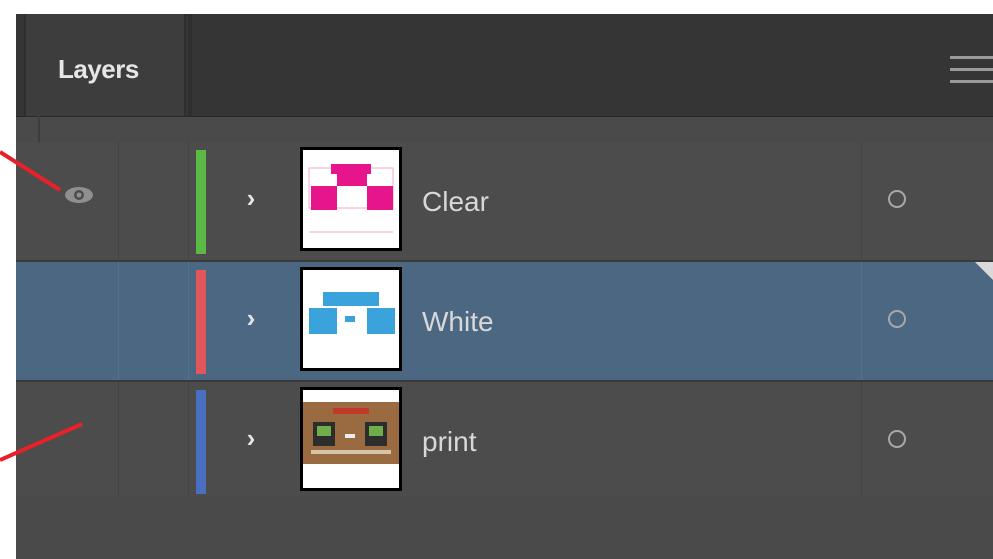 This screenshot has width=993, height=559. Describe the element at coordinates (504, 527) in the screenshot. I see `panel-empty-area` at that location.